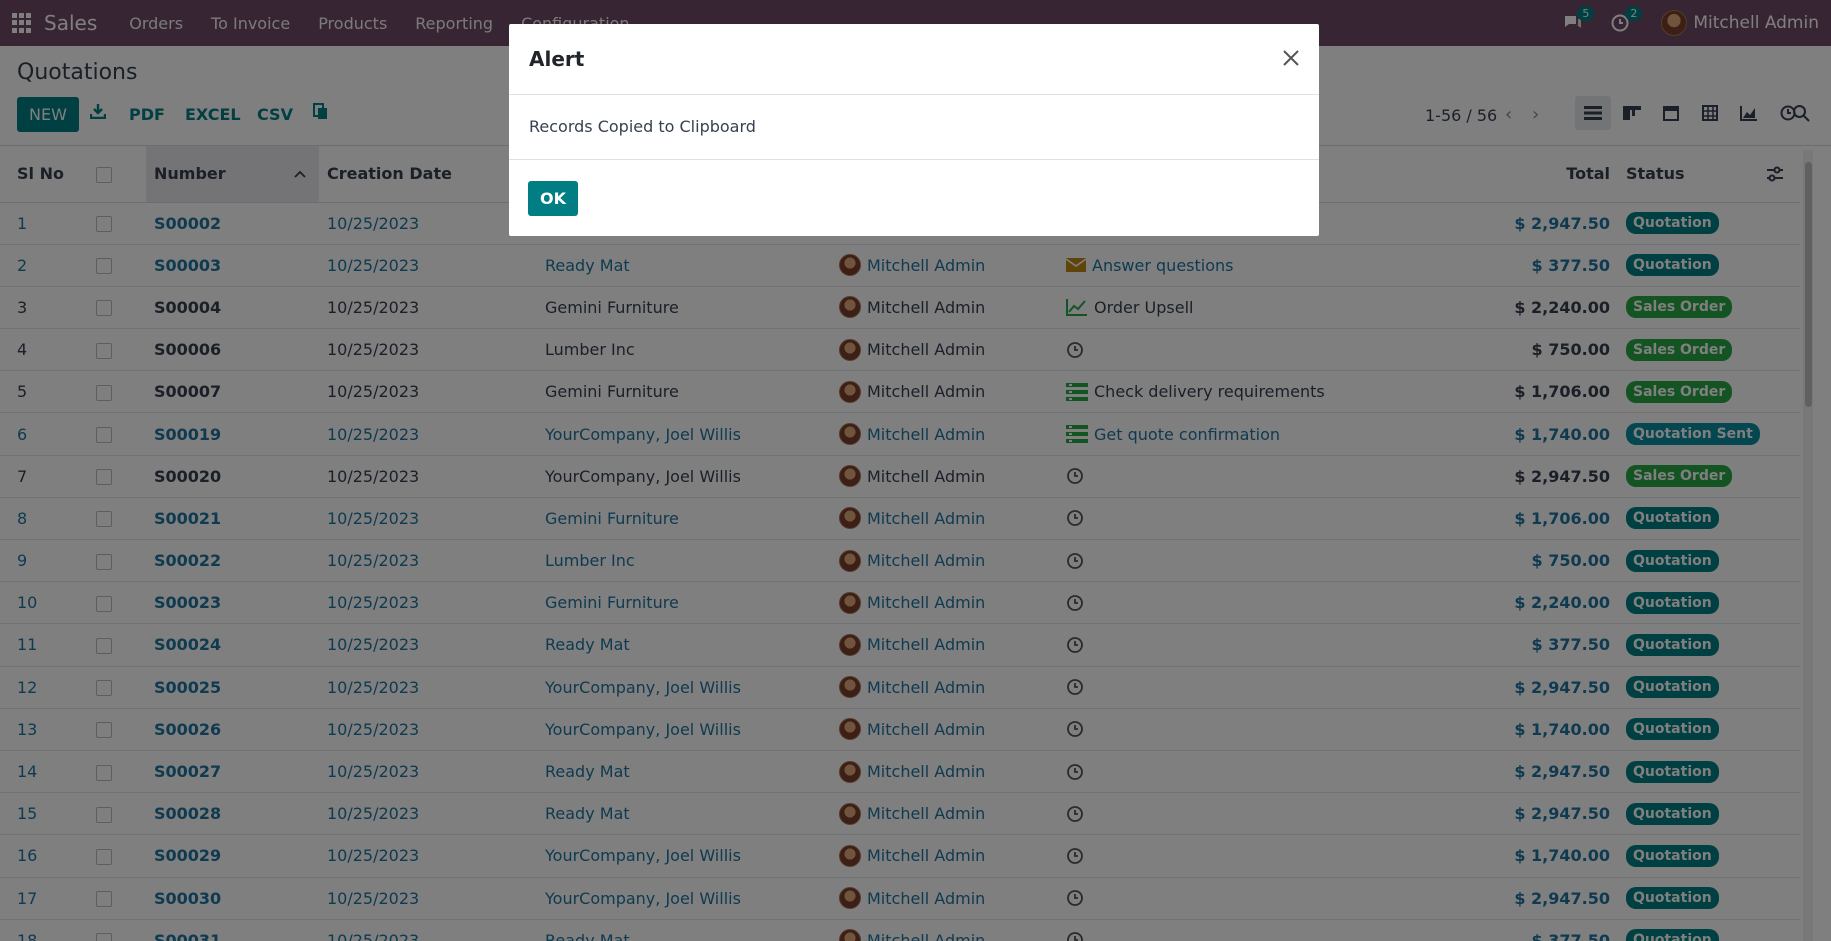  Describe the element at coordinates (557, 59) in the screenshot. I see `dialog-title: Alert` at that location.